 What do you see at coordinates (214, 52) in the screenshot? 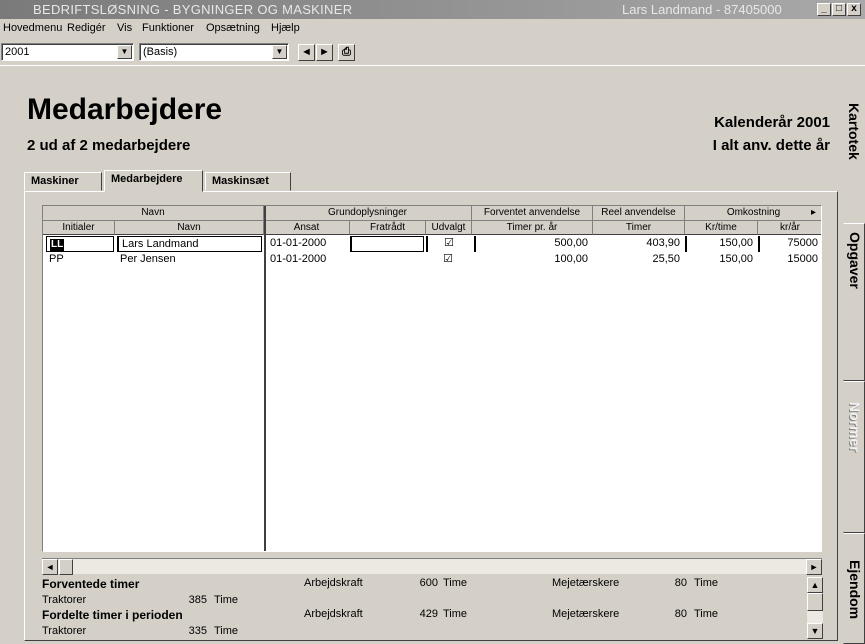
I see `scenario-select: (Basis) ▼` at bounding box center [214, 52].